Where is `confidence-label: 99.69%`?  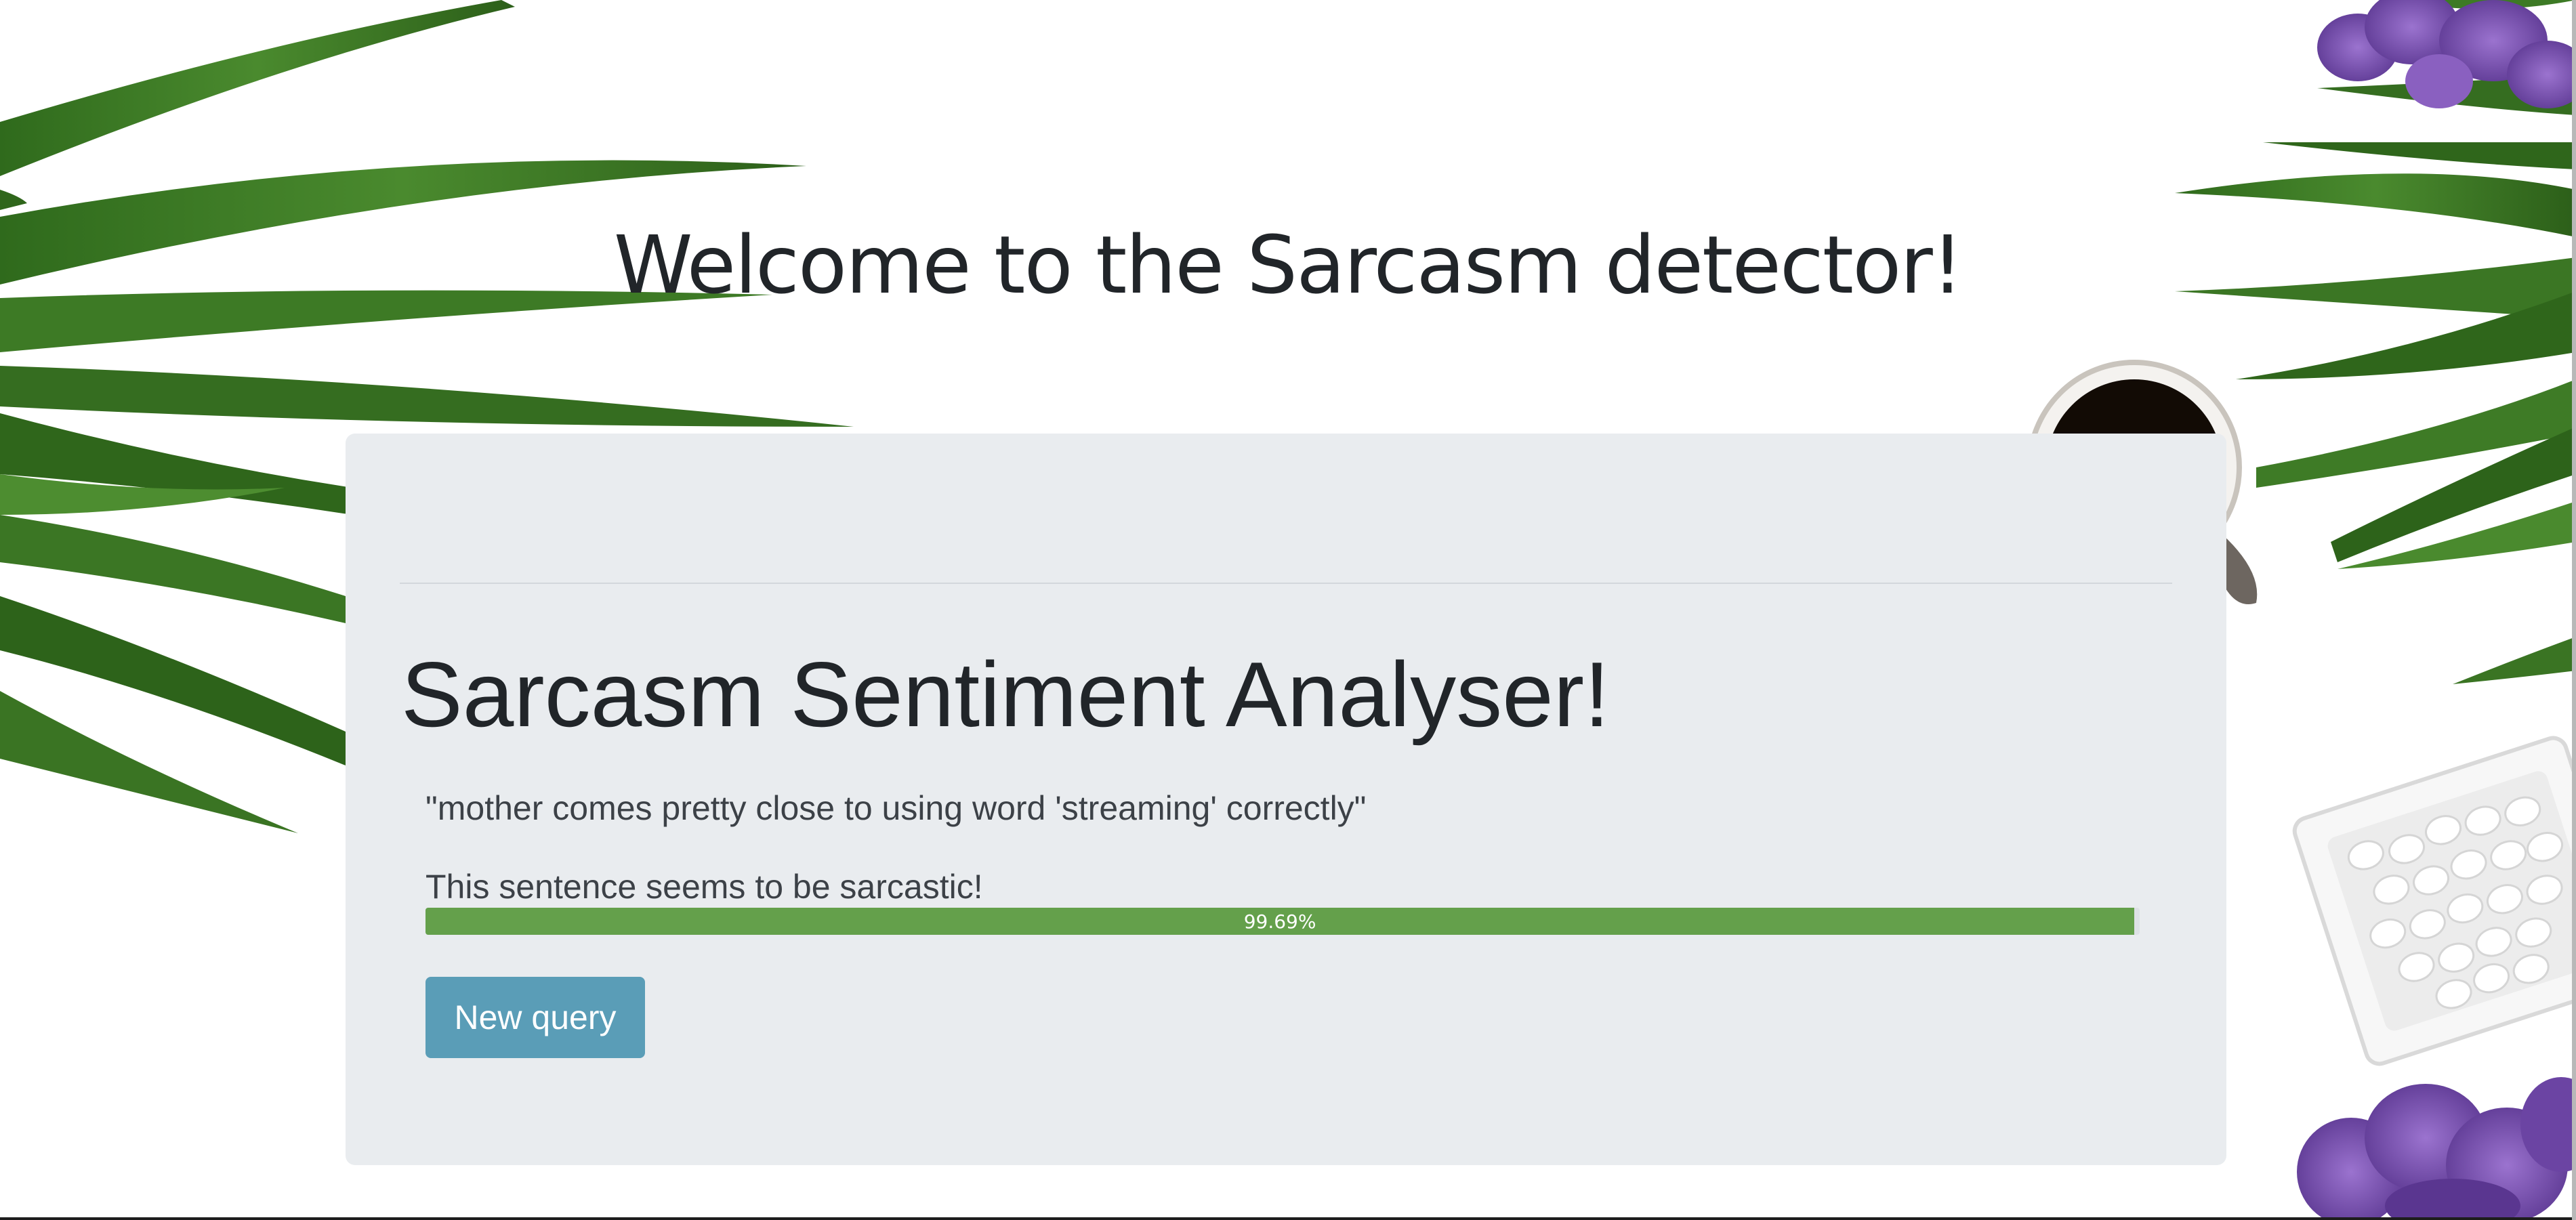
confidence-label: 99.69% is located at coordinates (1279, 921).